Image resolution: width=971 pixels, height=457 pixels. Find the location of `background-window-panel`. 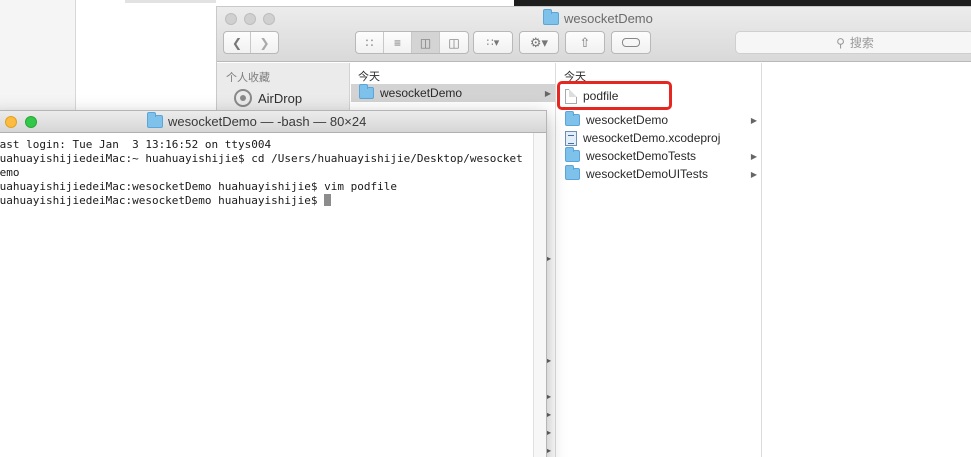

background-window-panel is located at coordinates (145, 55).